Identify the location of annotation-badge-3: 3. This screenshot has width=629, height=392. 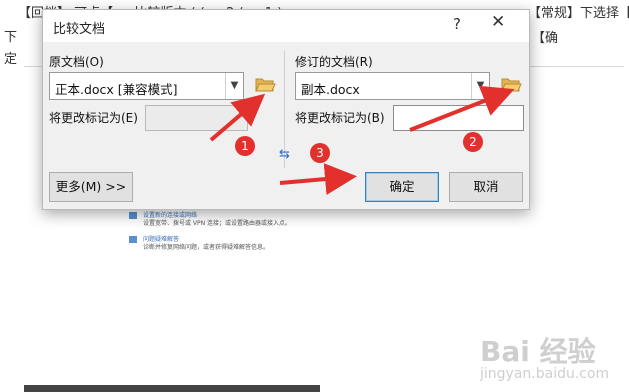
(320, 153).